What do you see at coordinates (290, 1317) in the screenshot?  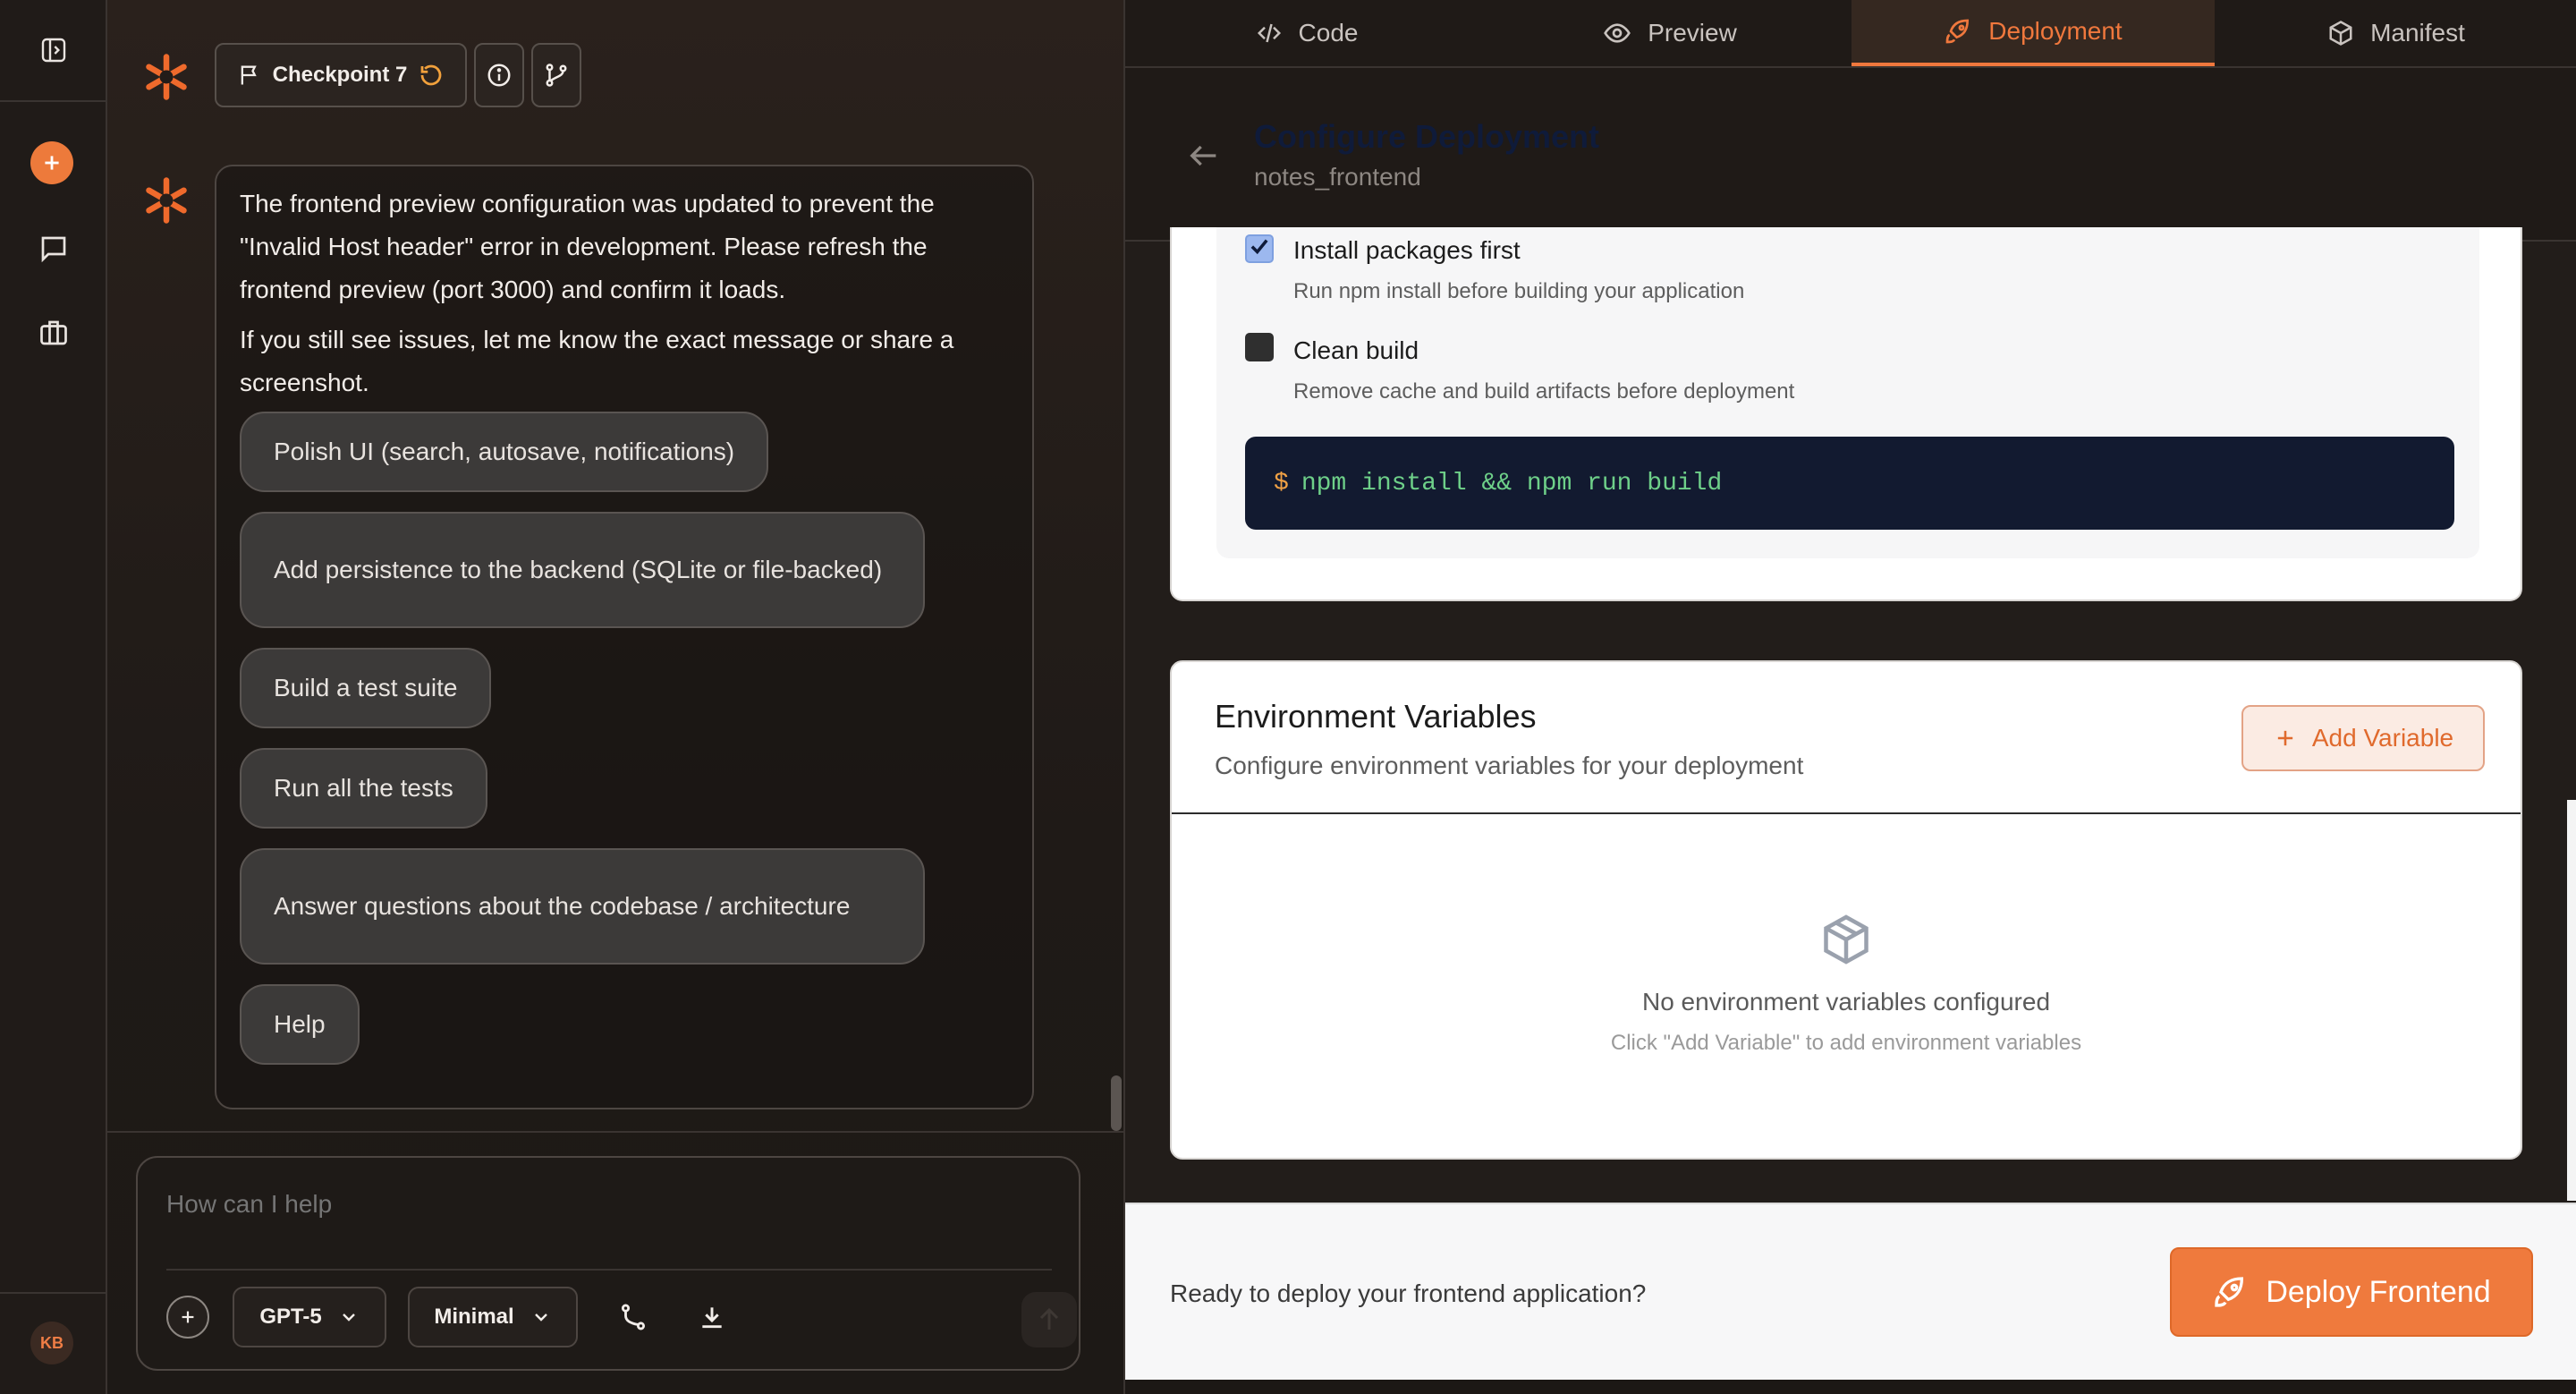 I see `model-label: GPT-5` at bounding box center [290, 1317].